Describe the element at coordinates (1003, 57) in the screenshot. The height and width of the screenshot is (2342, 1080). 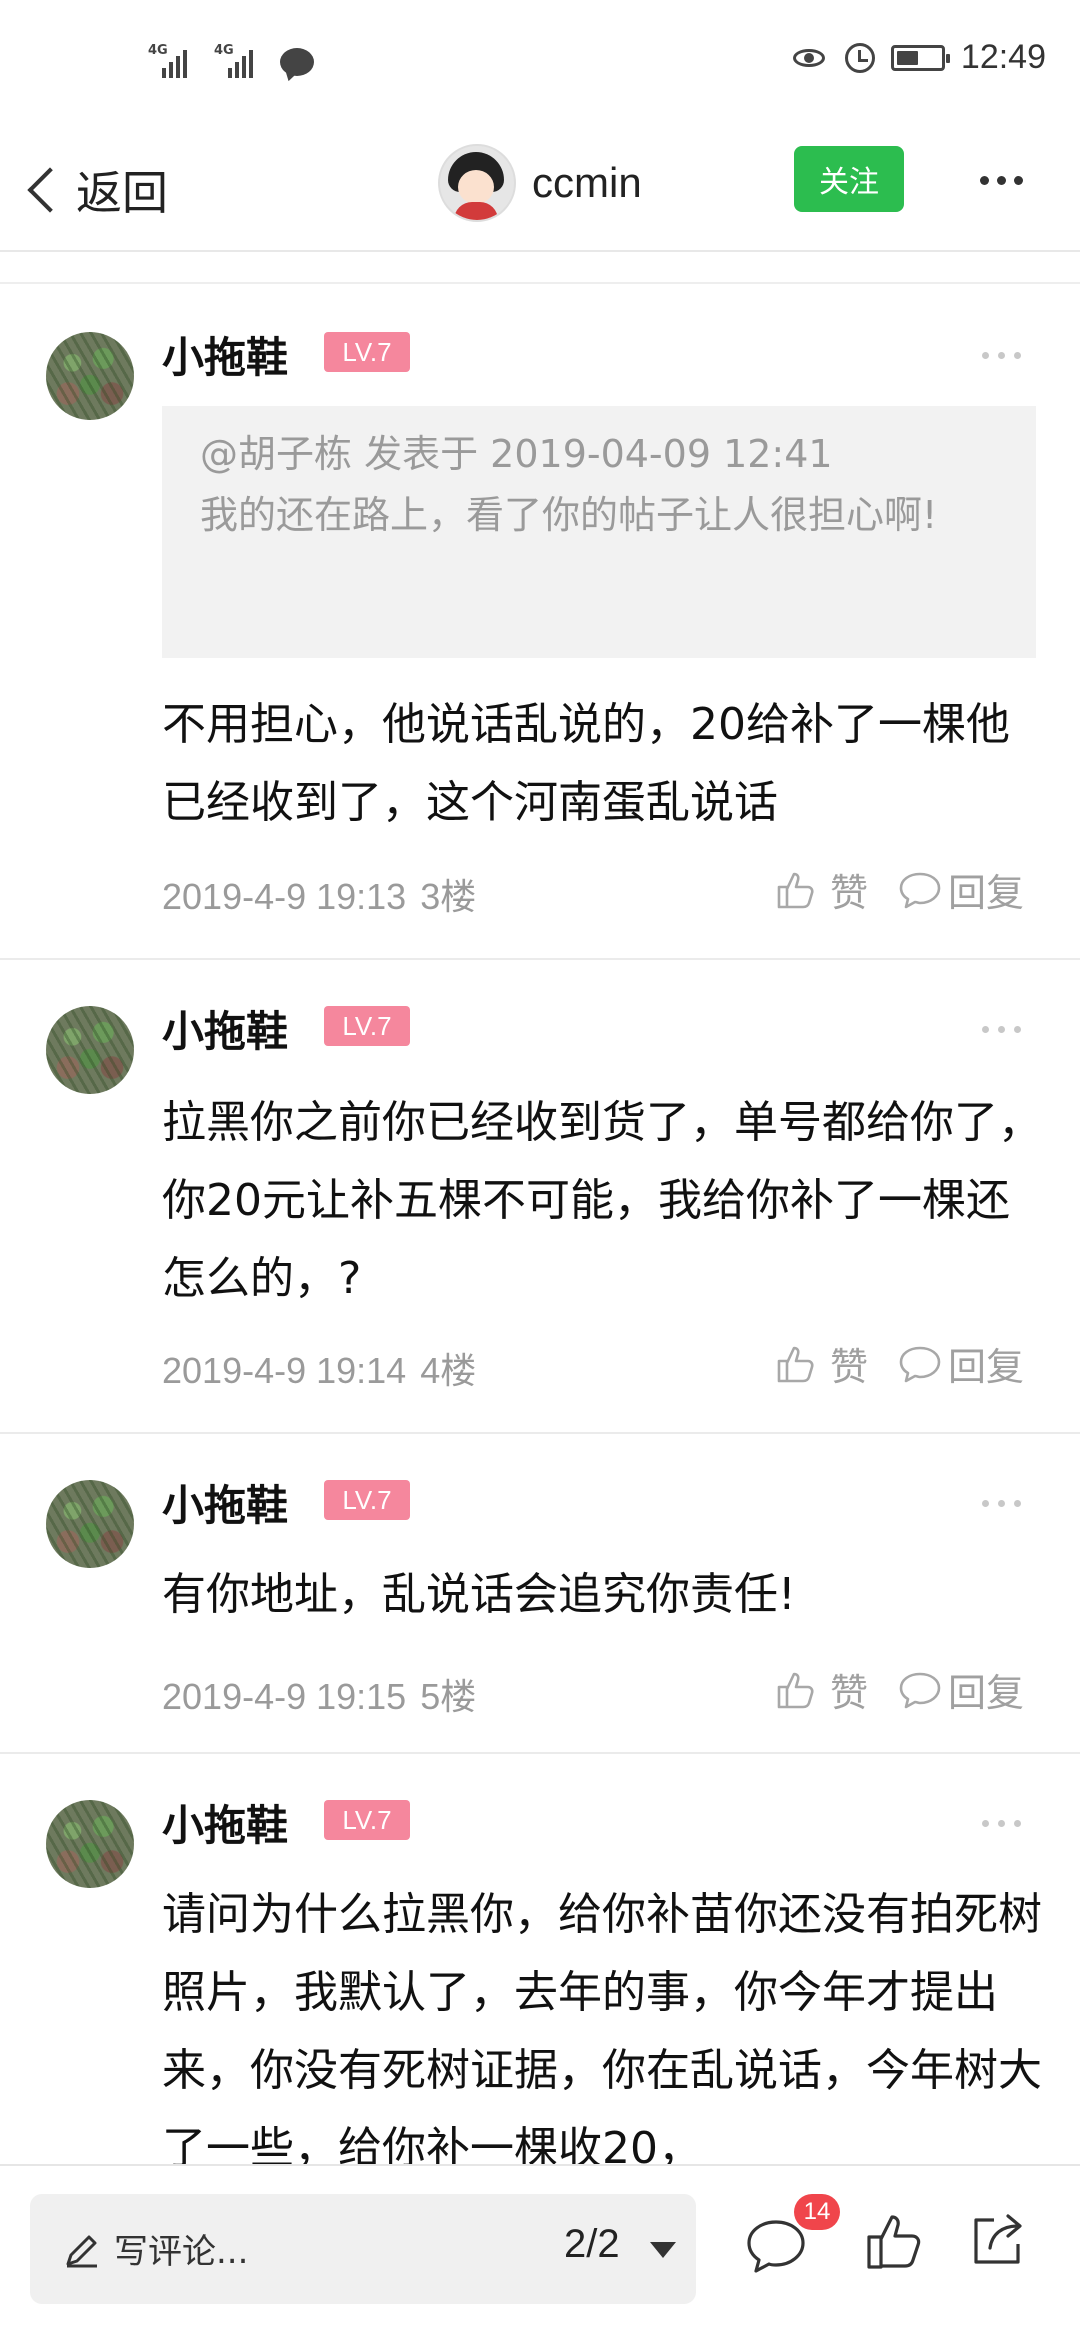
I see `status-time: 12:49` at that location.